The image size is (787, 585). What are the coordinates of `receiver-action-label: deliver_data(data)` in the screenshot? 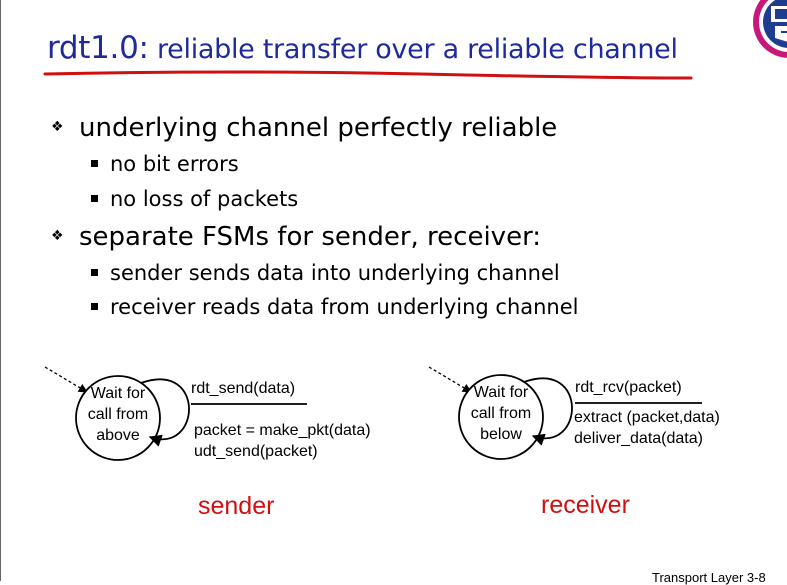 It's located at (638, 438).